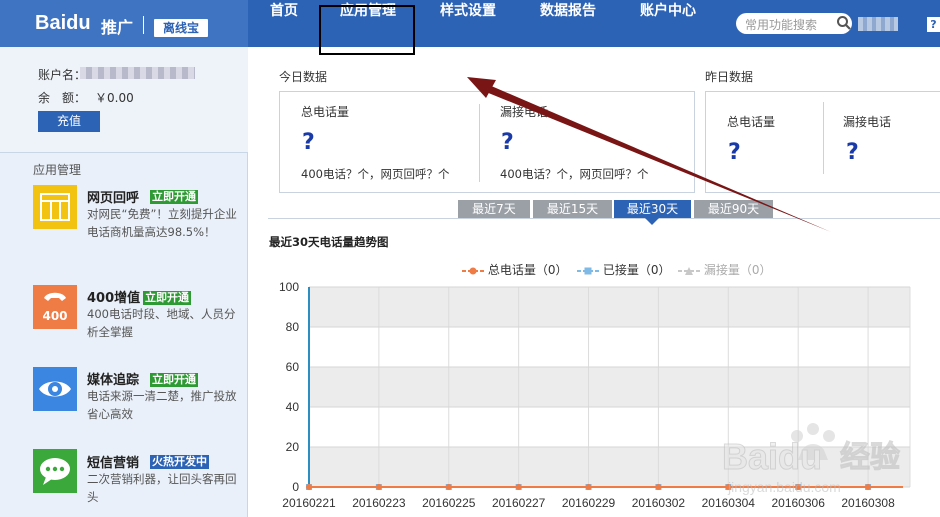 The height and width of the screenshot is (517, 940). I want to click on baidu-tuiguang-logo: Baidu 推广 离线宝, so click(124, 23).